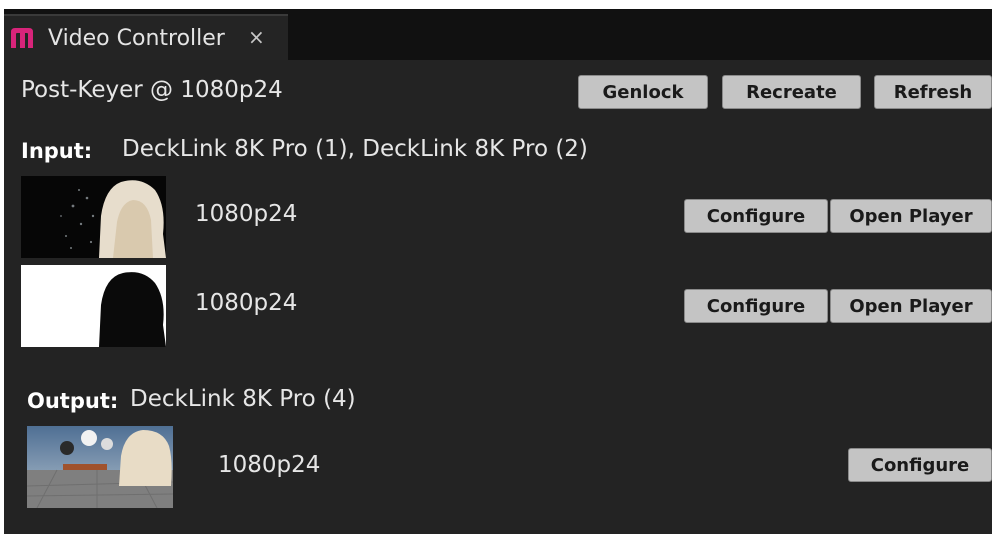 The height and width of the screenshot is (534, 992). I want to click on device-title: Post-Keyer @ 1080p24, so click(152, 90).